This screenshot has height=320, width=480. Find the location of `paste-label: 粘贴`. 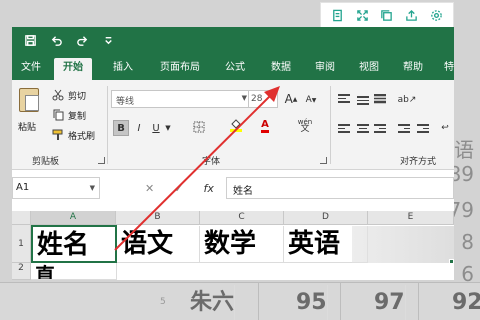

paste-label: 粘贴 is located at coordinates (27, 128).